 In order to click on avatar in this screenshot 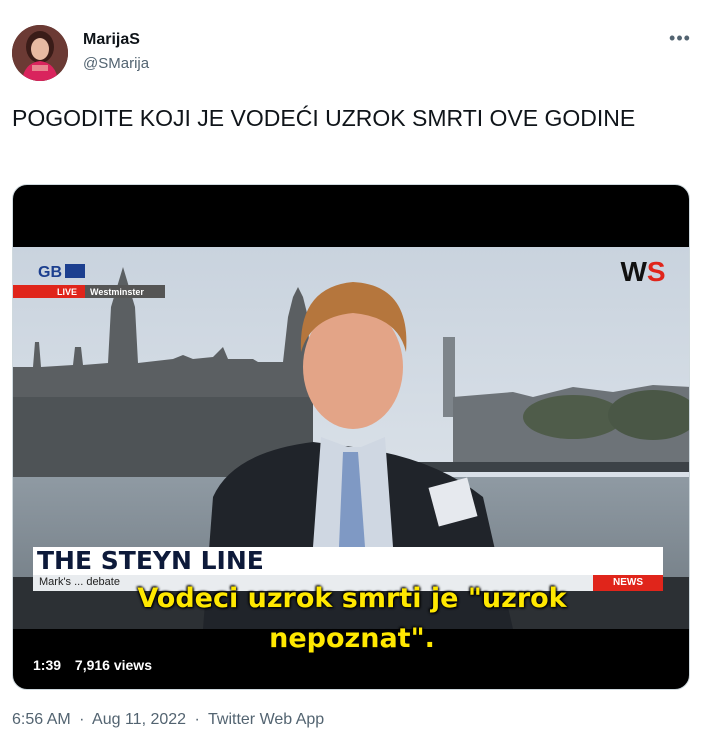, I will do `click(40, 53)`.